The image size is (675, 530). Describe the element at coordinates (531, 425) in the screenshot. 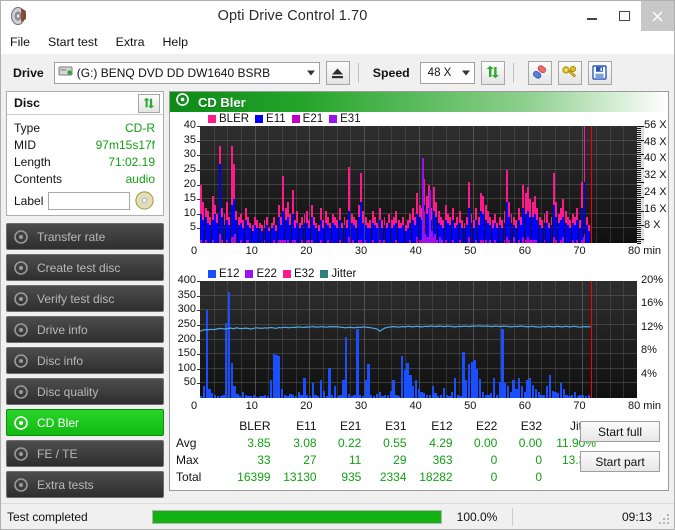

I see `stats-column-header: E32` at that location.